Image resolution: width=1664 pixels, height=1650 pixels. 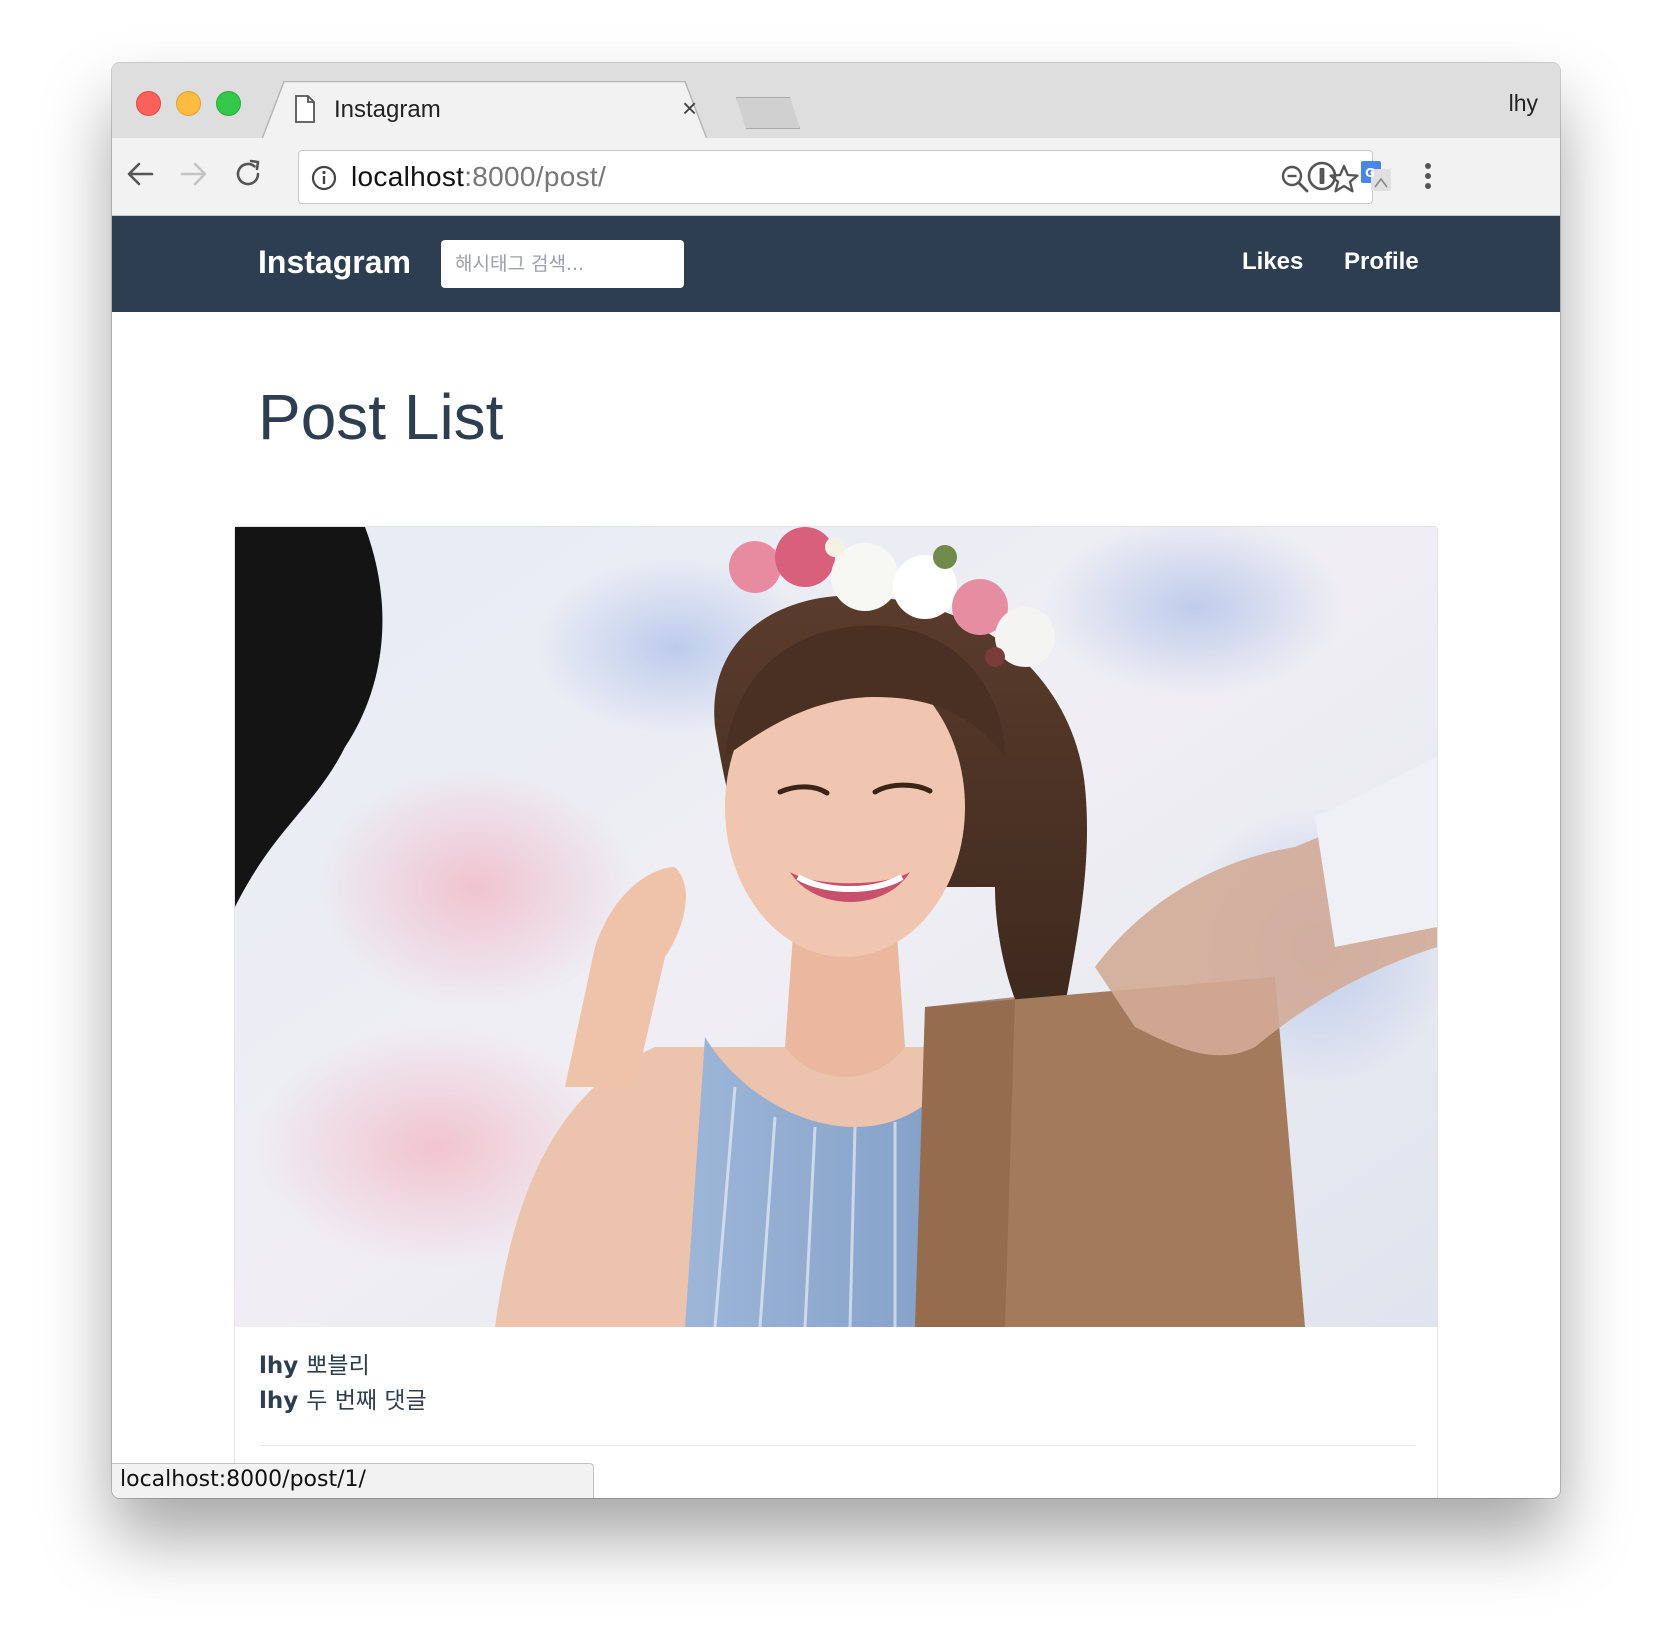 I want to click on reload-button, so click(x=248, y=174).